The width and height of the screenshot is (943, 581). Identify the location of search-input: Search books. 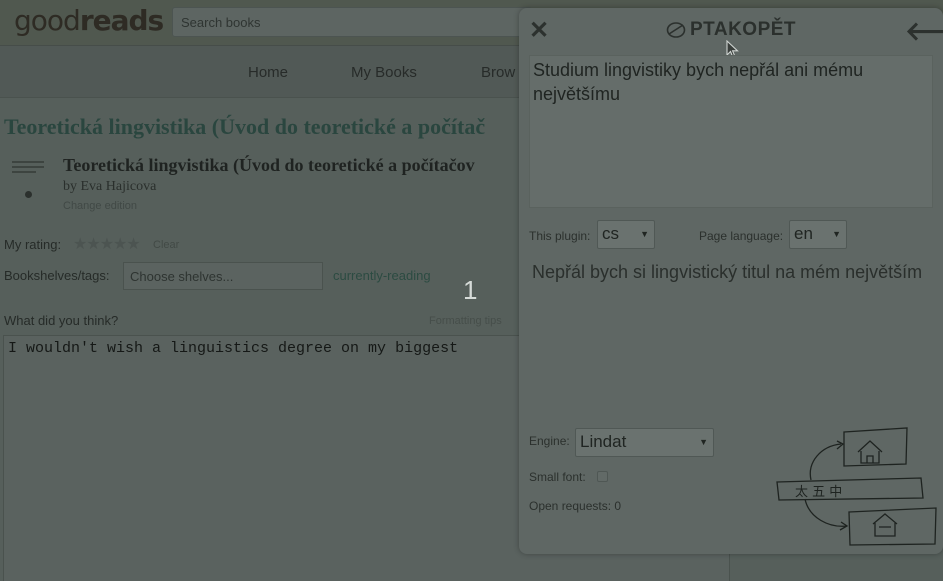
(352, 22).